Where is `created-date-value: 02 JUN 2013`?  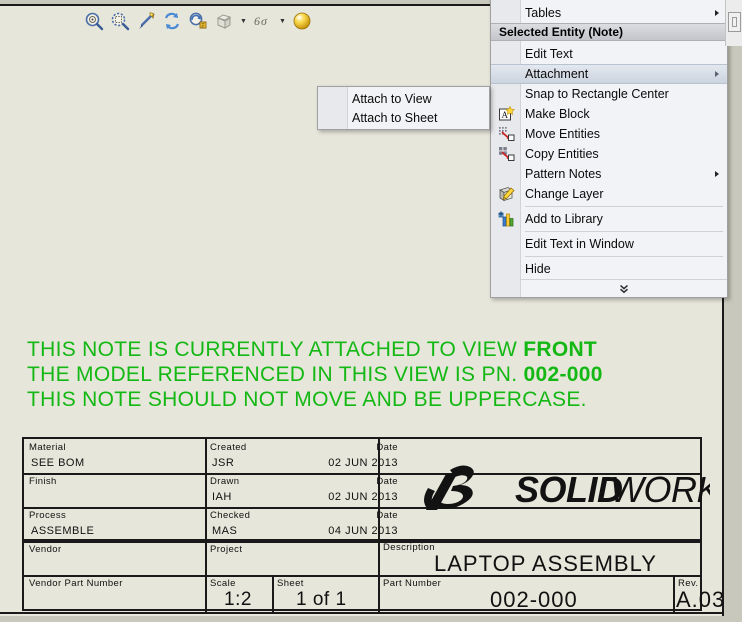 created-date-value: 02 JUN 2013 is located at coordinates (363, 463).